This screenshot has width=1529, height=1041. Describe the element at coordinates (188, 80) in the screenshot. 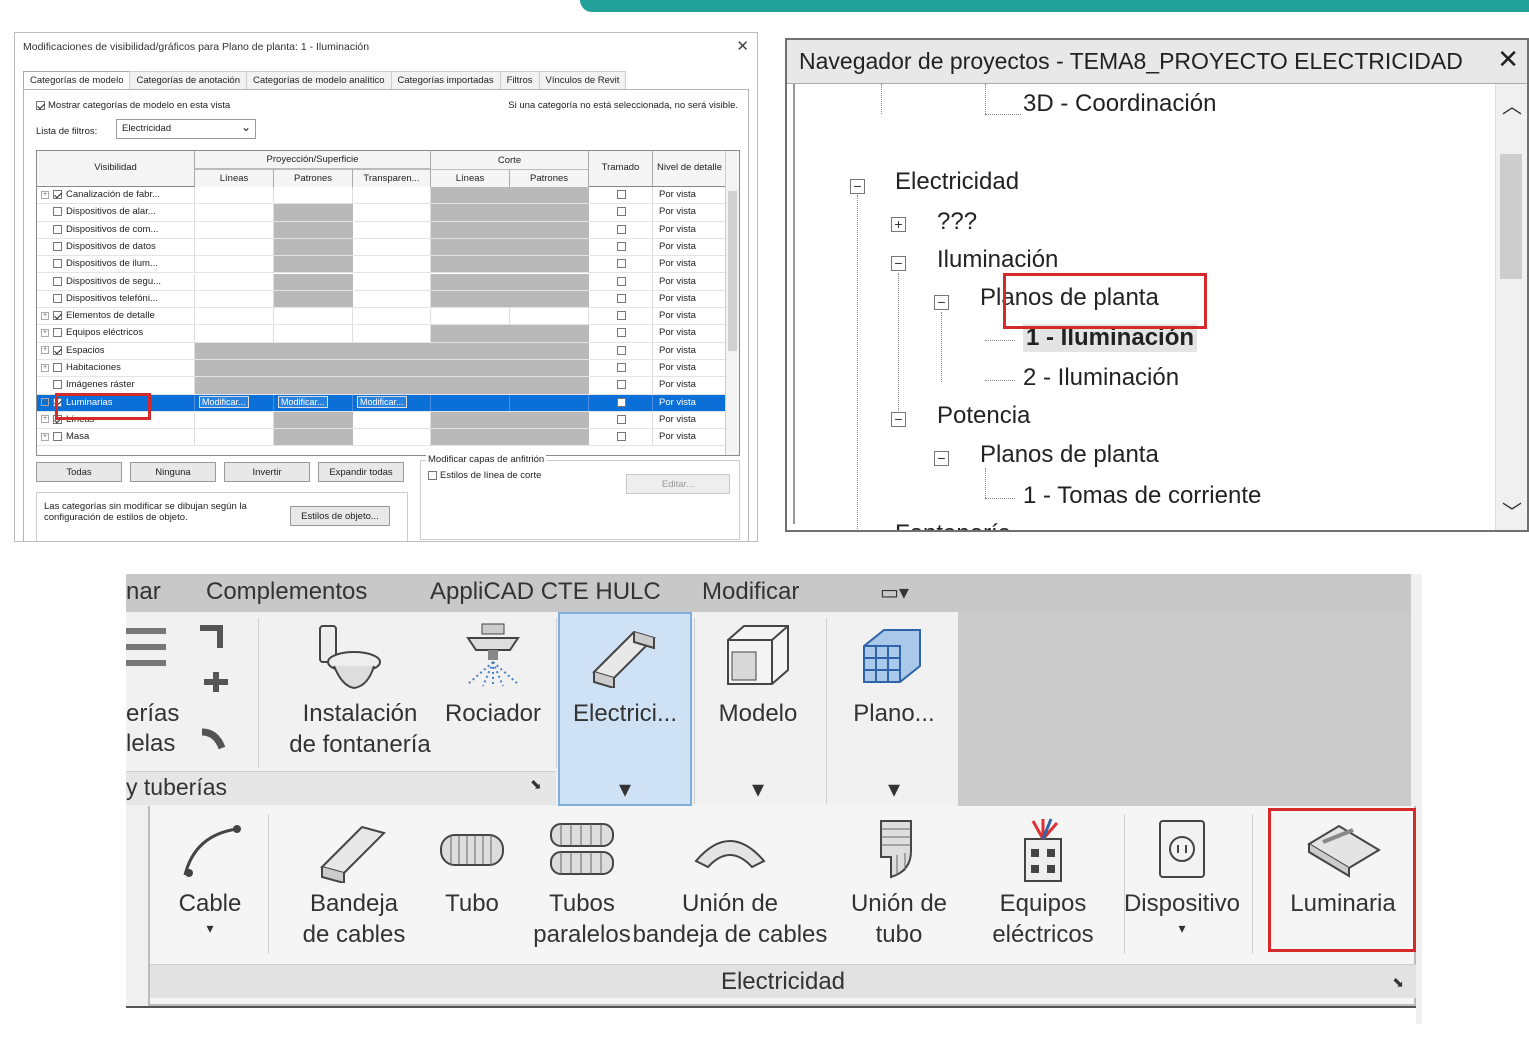

I see `tab-annotation-categories: Categorías de anotación` at that location.